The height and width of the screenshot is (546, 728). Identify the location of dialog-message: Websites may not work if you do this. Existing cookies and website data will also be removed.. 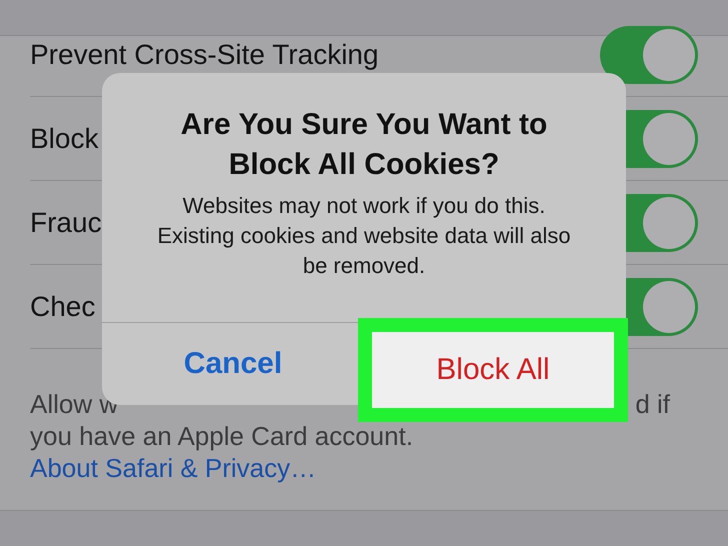
(364, 236).